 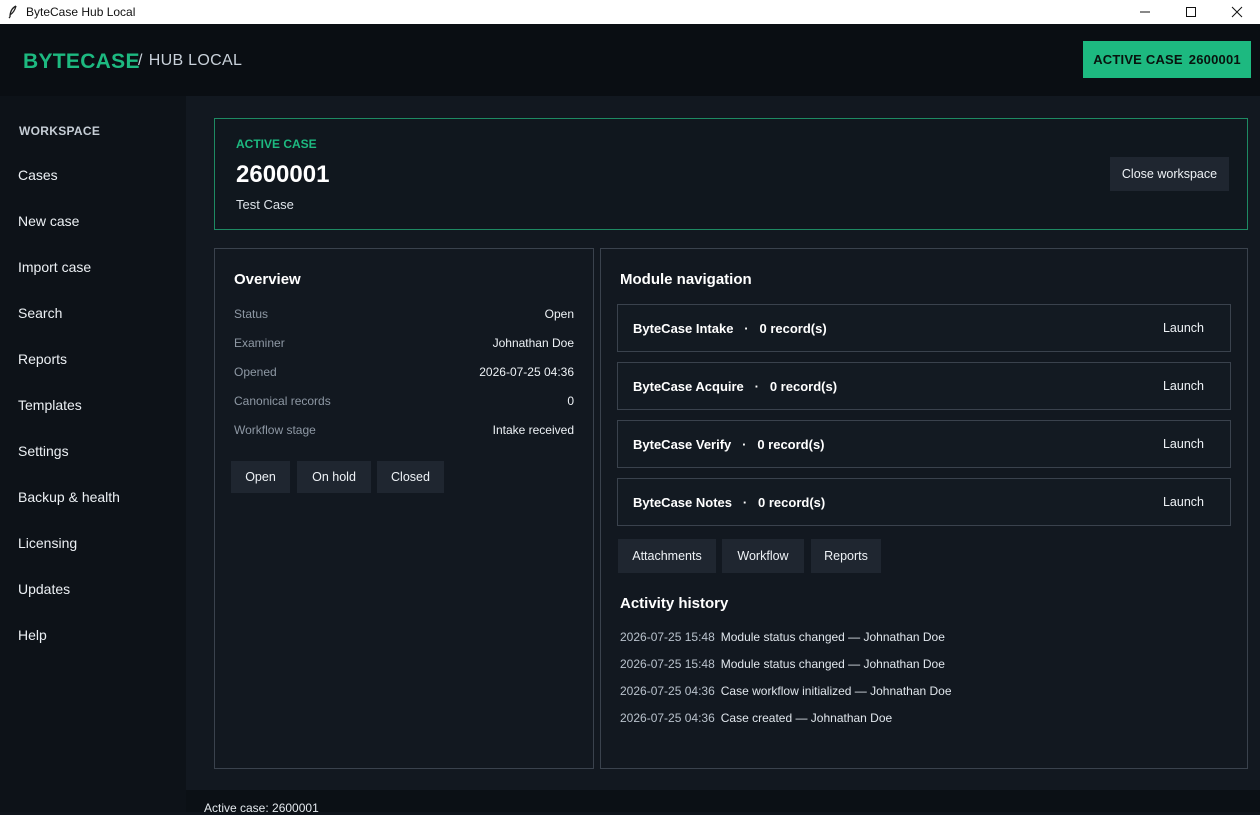 What do you see at coordinates (255, 372) in the screenshot?
I see `overview-key: Opened` at bounding box center [255, 372].